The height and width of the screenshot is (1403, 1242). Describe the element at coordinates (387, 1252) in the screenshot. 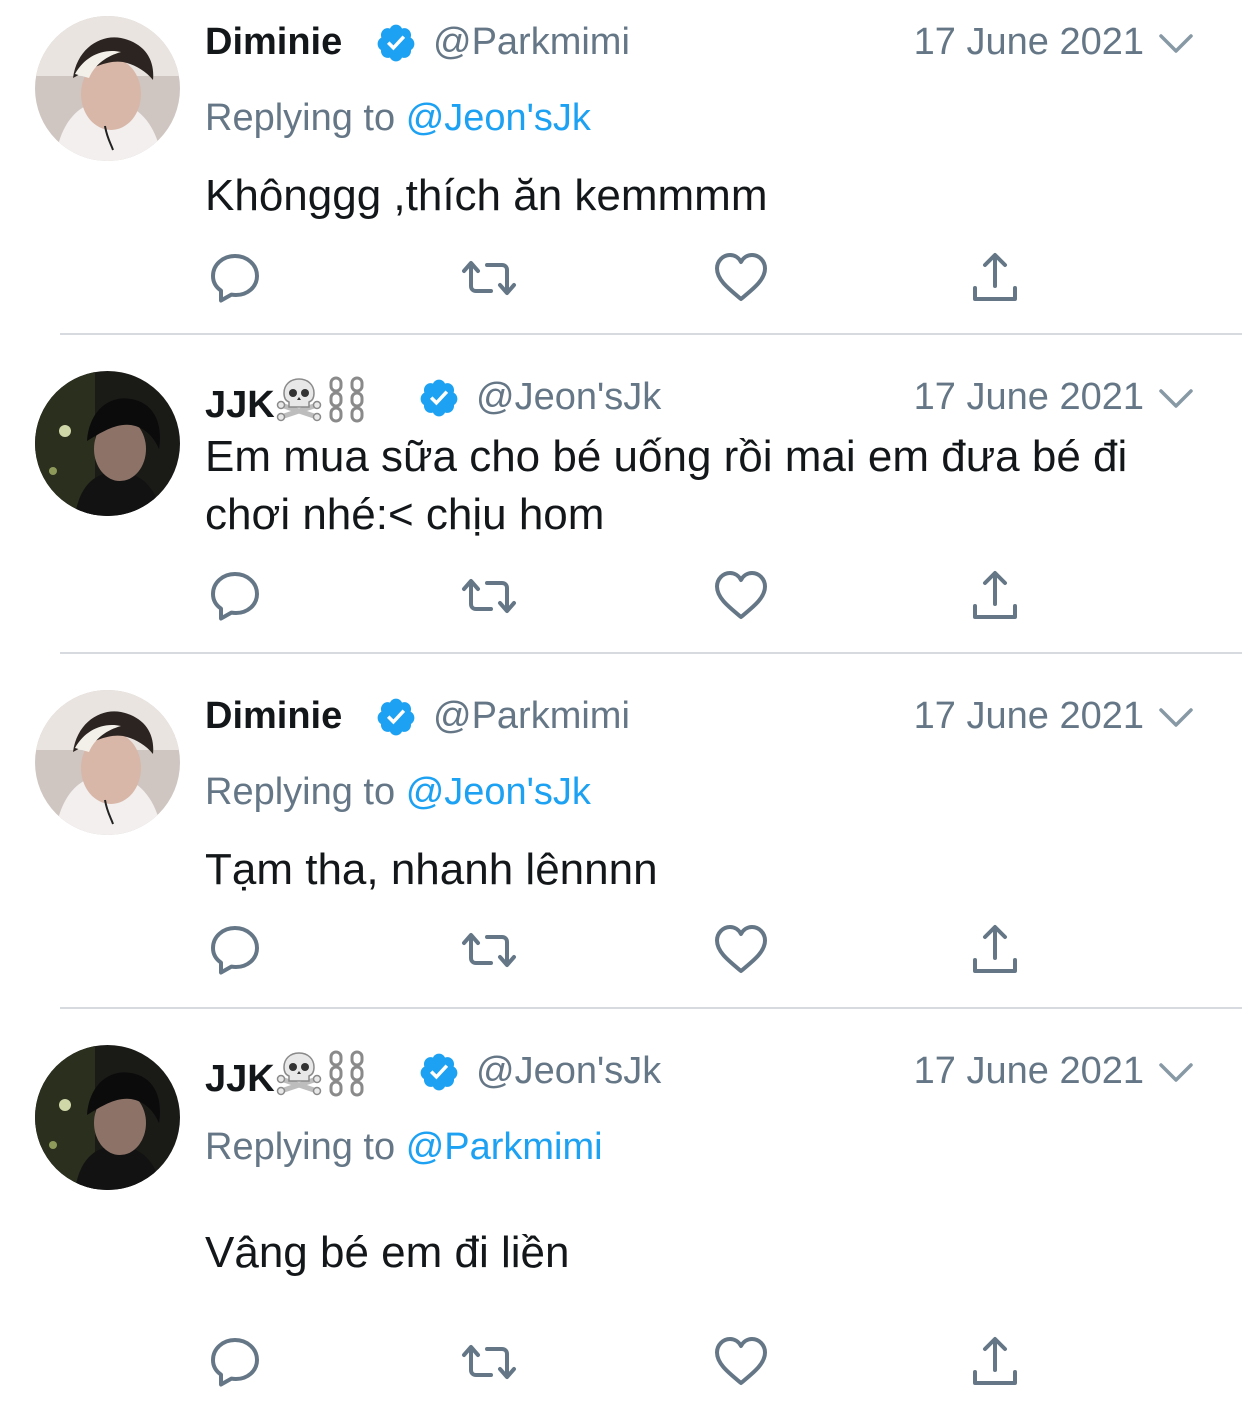

I see `tweet-text: Vâng bé em đi liền` at that location.